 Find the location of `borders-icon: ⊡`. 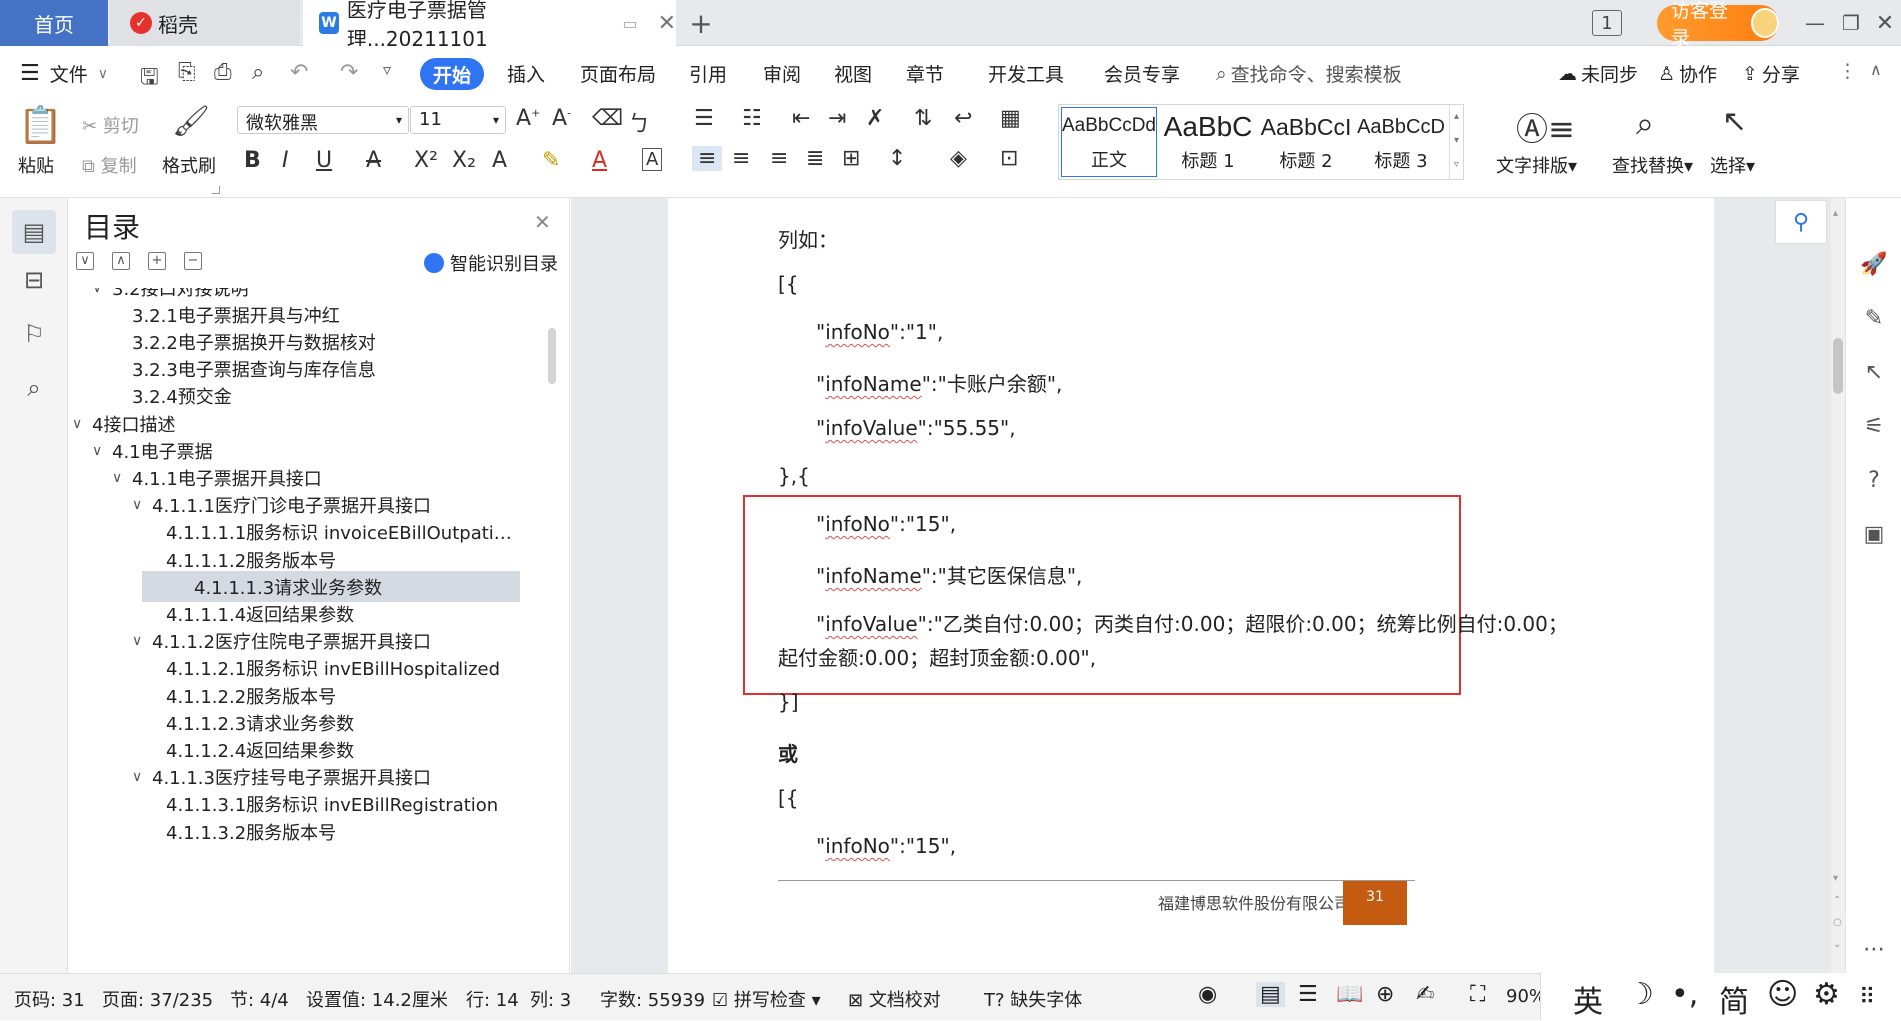

borders-icon: ⊡ is located at coordinates (1009, 158).